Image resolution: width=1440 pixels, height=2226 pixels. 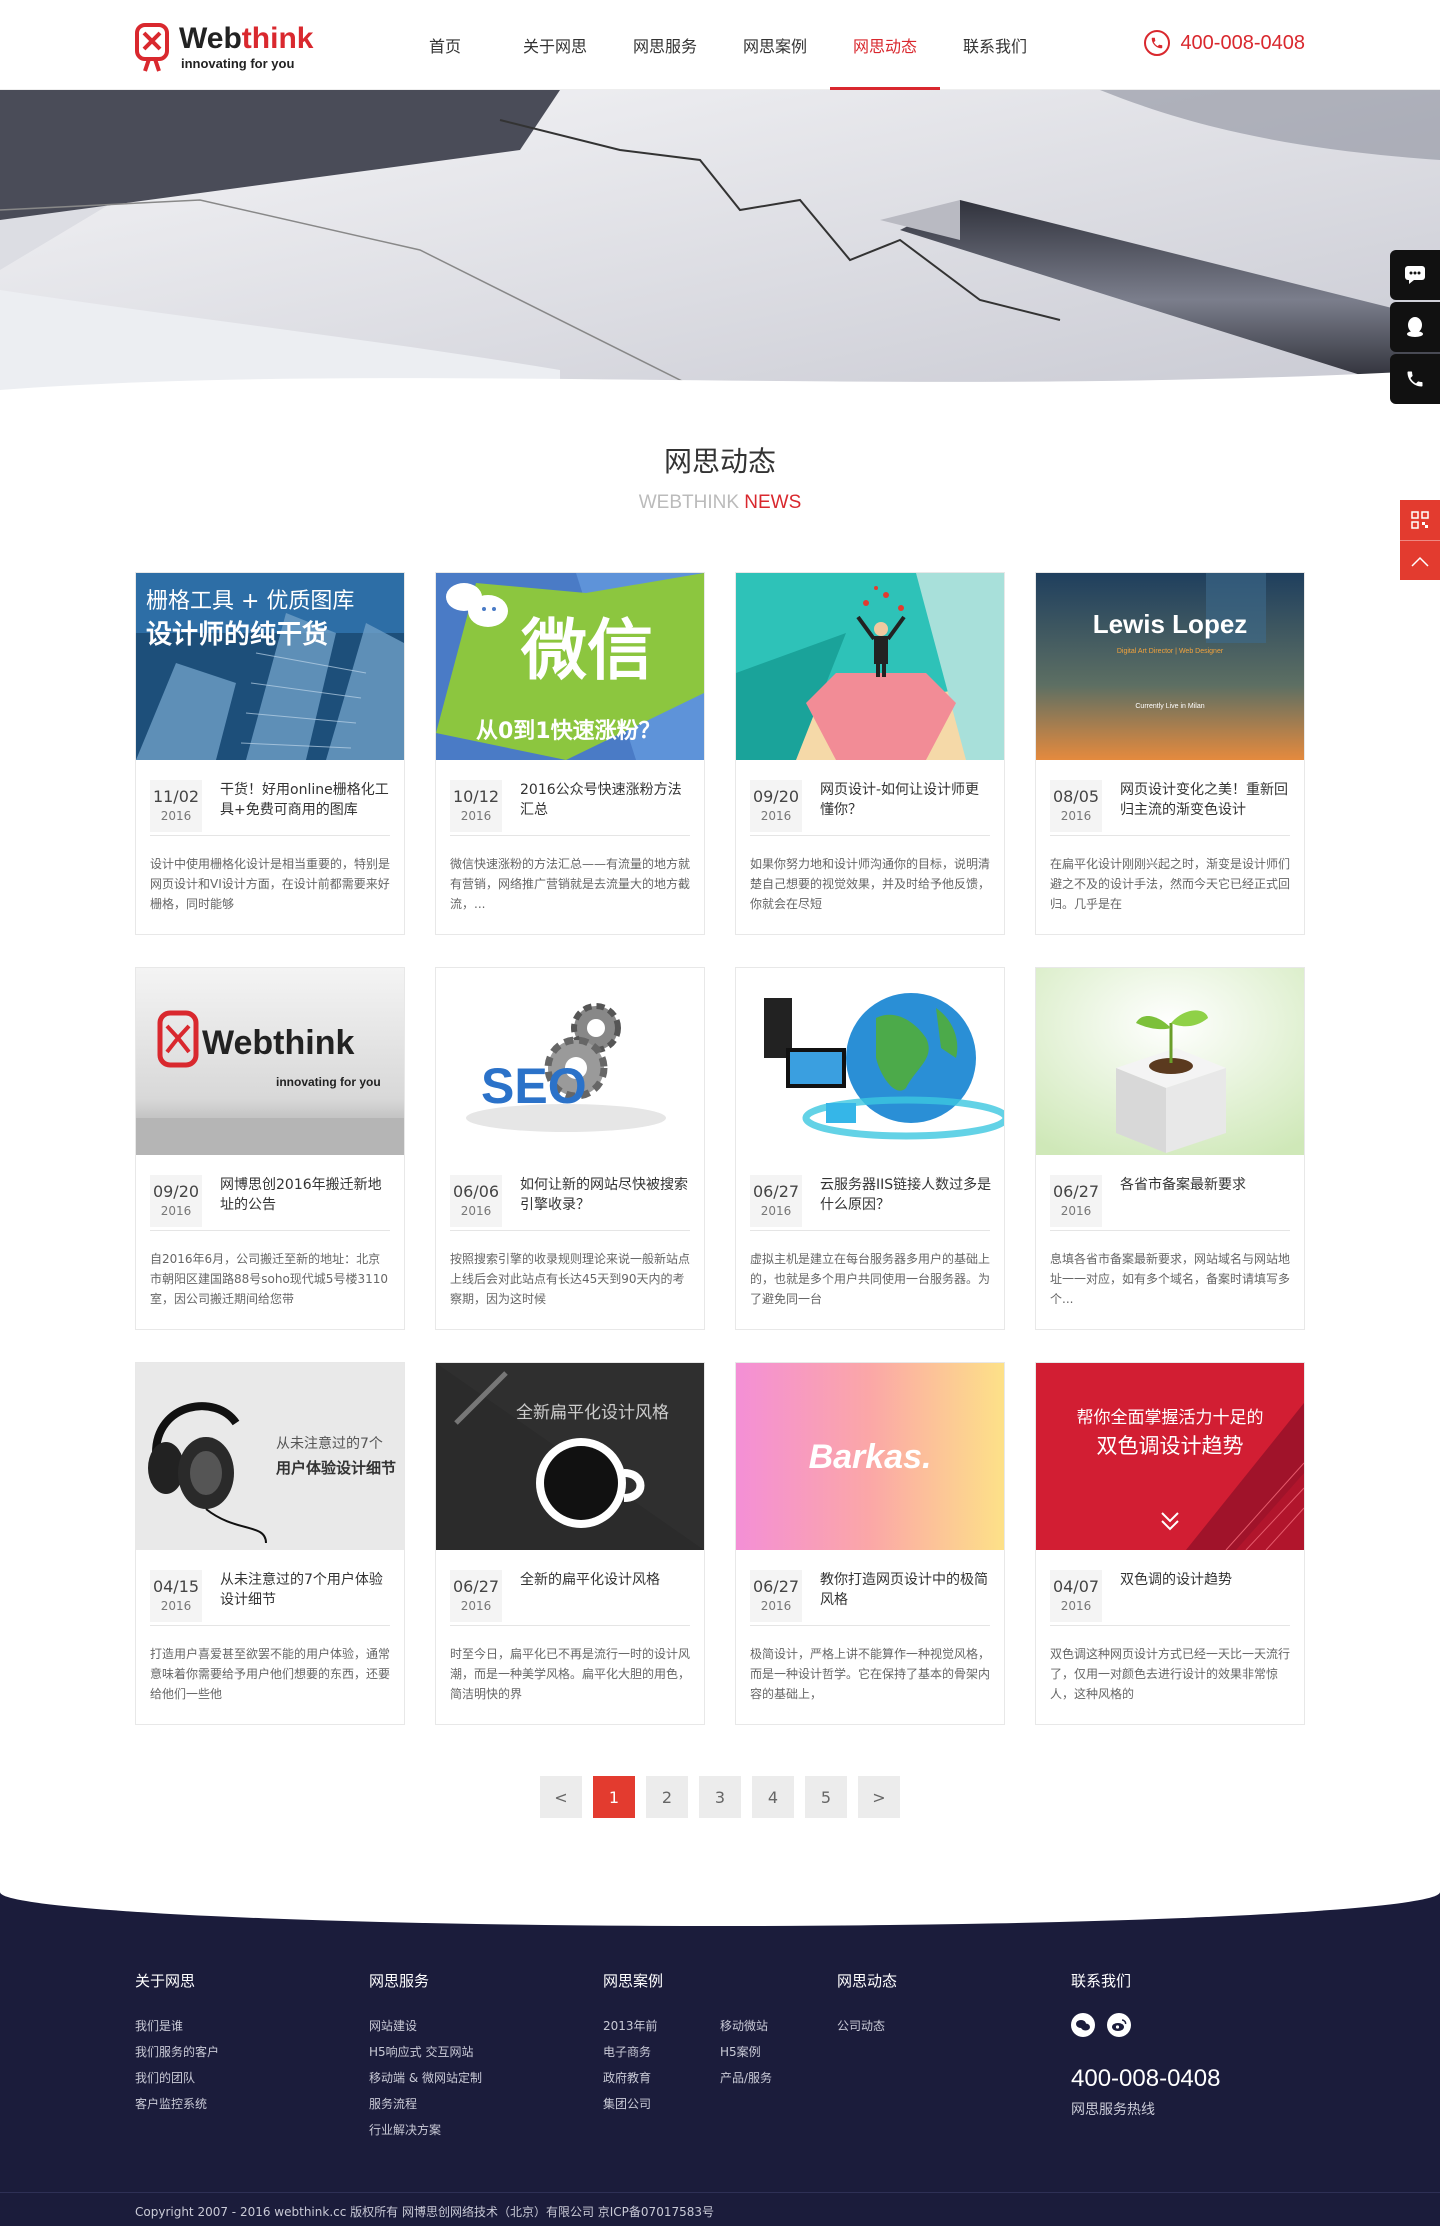 I want to click on footer-link: 集团公司, so click(x=661, y=2104).